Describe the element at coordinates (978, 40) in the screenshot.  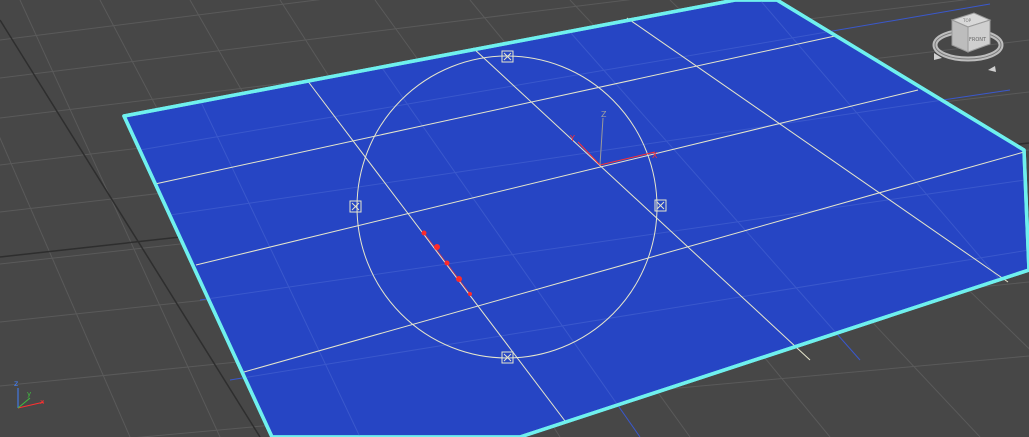
I see `viewcube-front-label: FRONT` at that location.